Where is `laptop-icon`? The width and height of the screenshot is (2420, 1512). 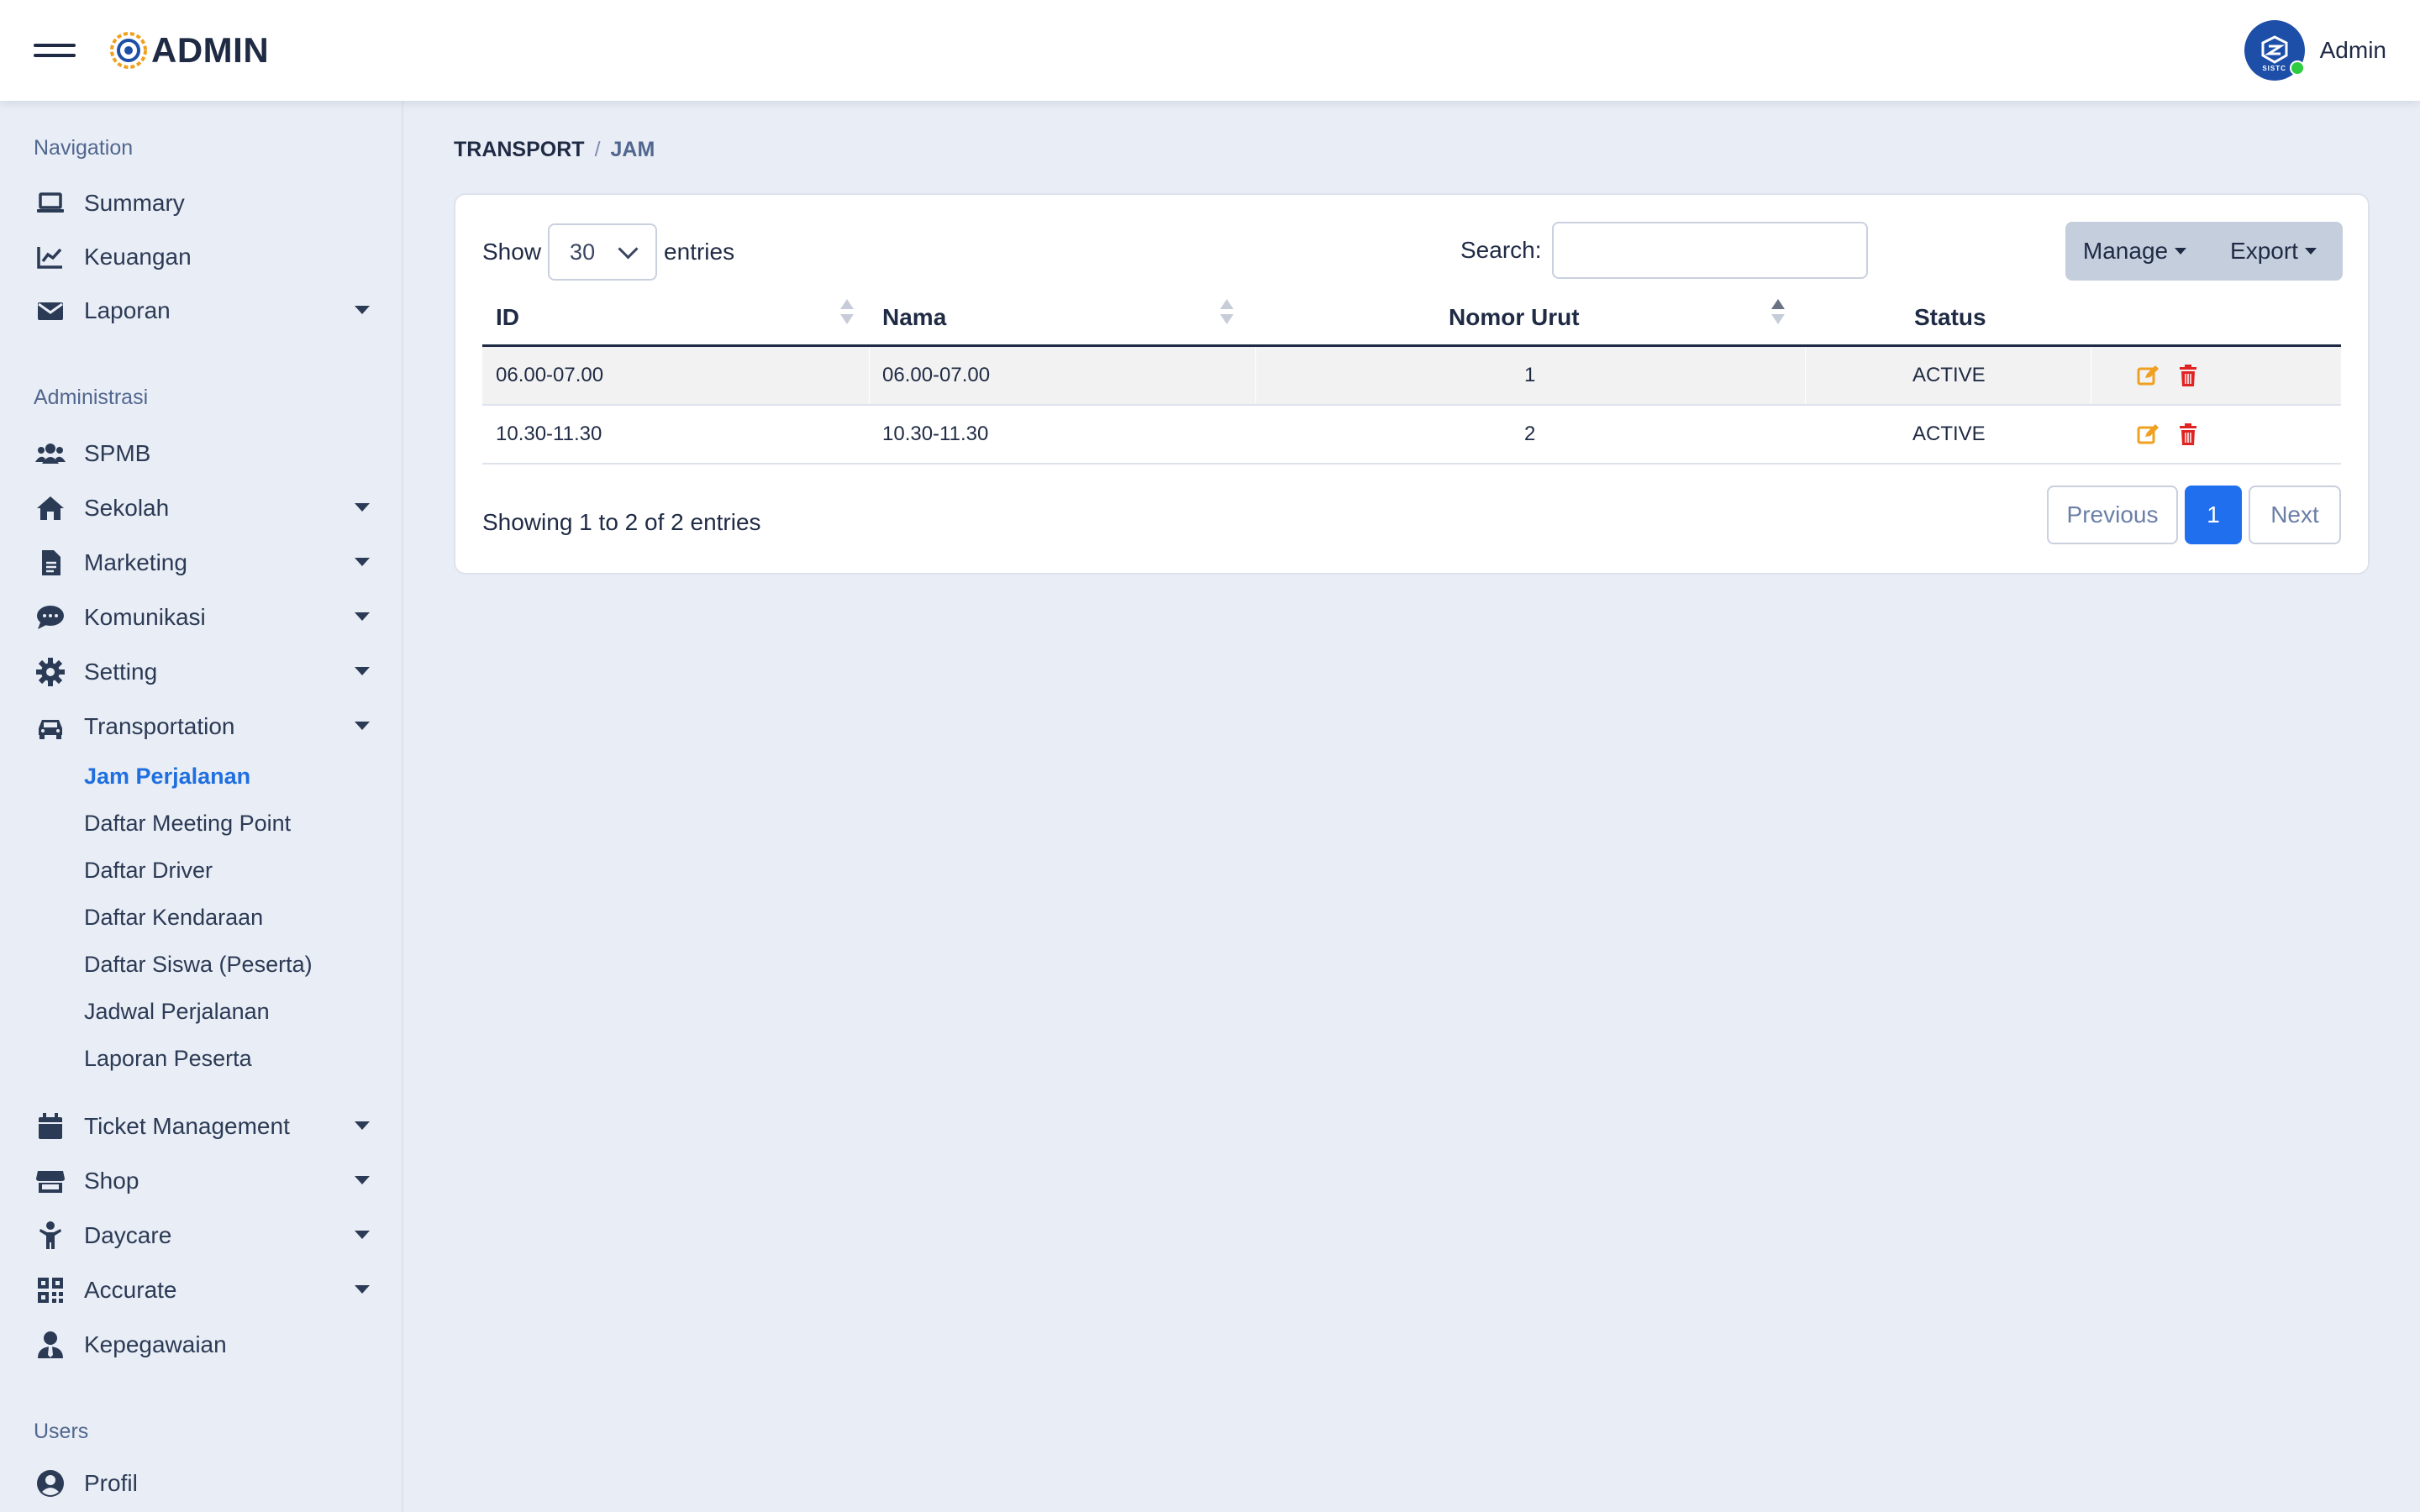 laptop-icon is located at coordinates (51, 203).